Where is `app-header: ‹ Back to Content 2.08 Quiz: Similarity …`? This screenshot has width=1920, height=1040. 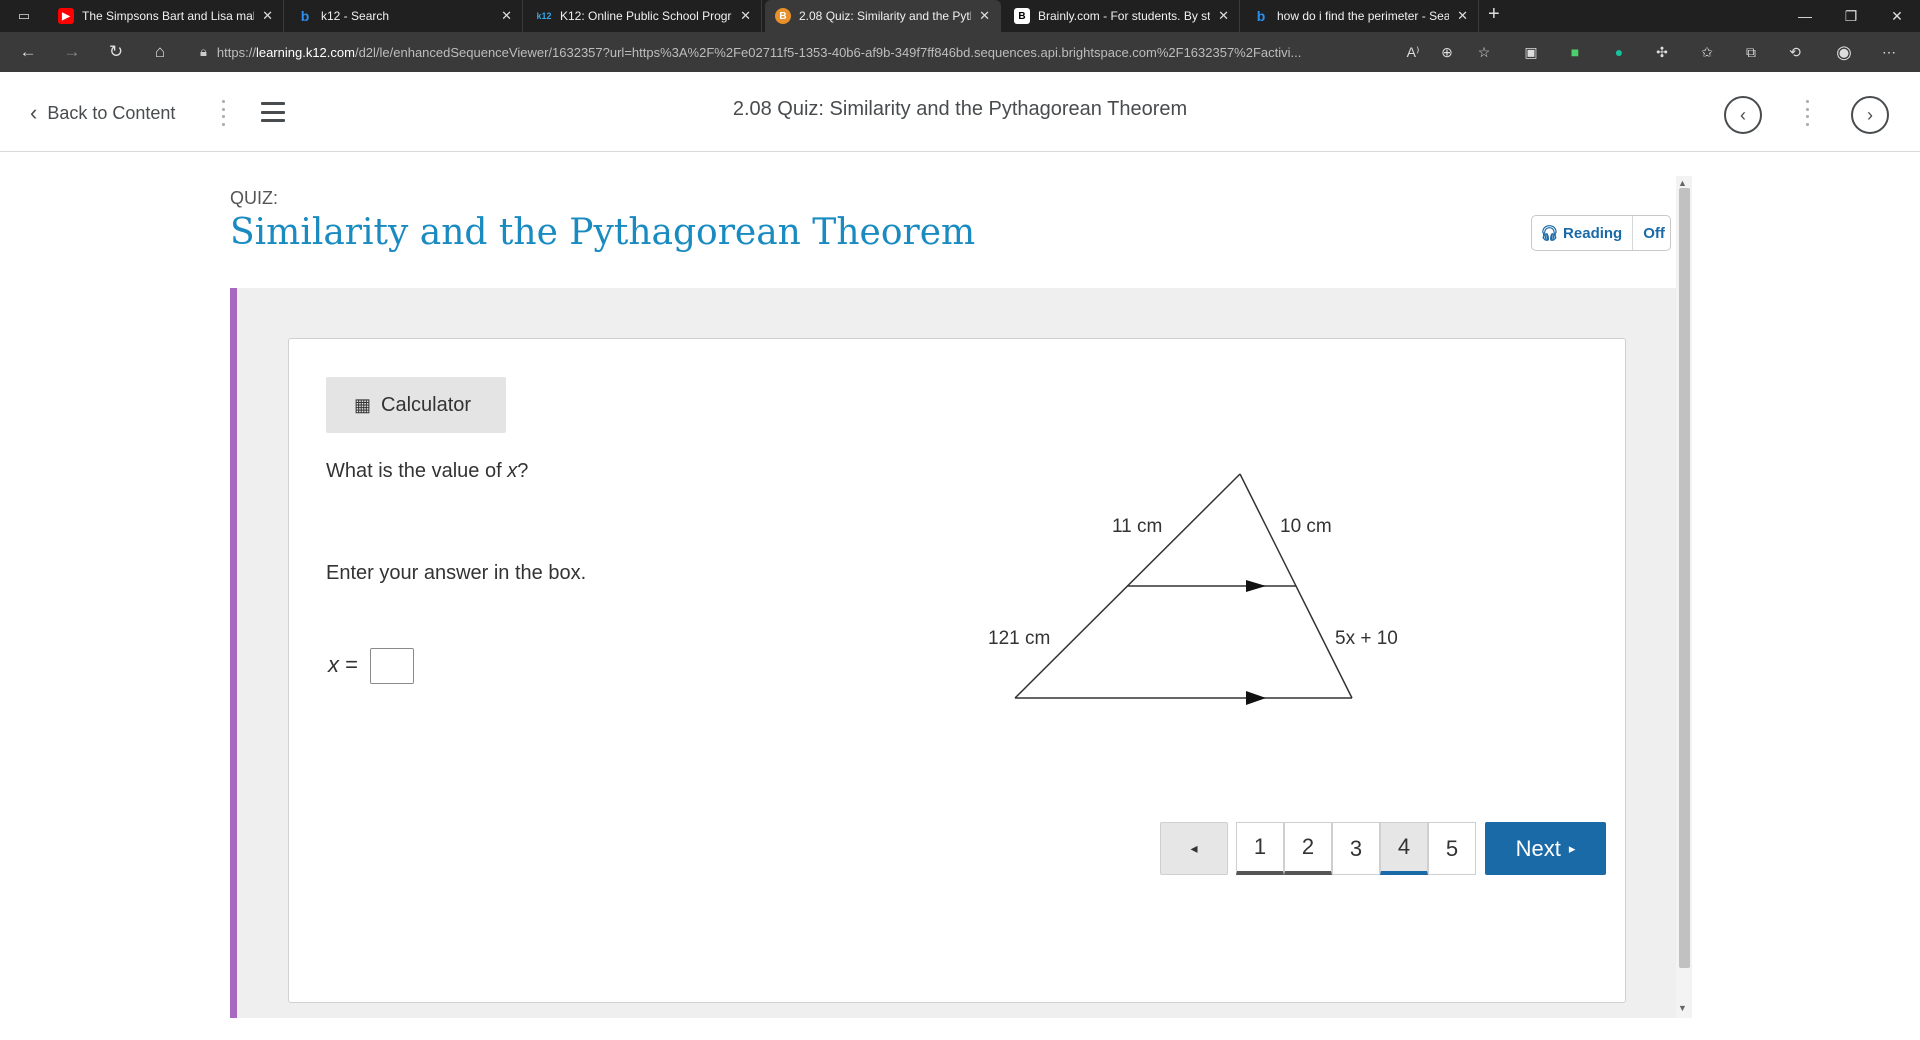
app-header: ‹ Back to Content 2.08 Quiz: Similarity … is located at coordinates (960, 112).